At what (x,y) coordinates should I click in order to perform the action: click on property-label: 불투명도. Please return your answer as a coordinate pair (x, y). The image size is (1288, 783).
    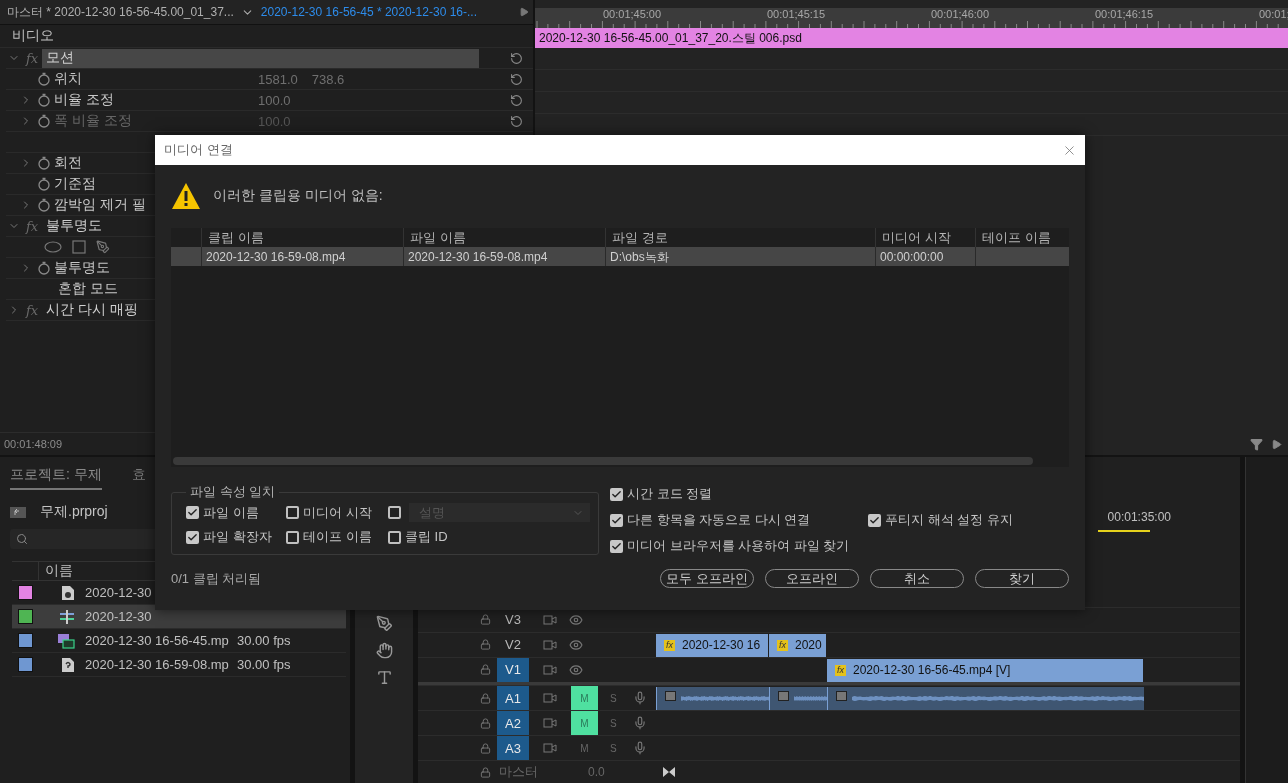
    Looking at the image, I should click on (82, 268).